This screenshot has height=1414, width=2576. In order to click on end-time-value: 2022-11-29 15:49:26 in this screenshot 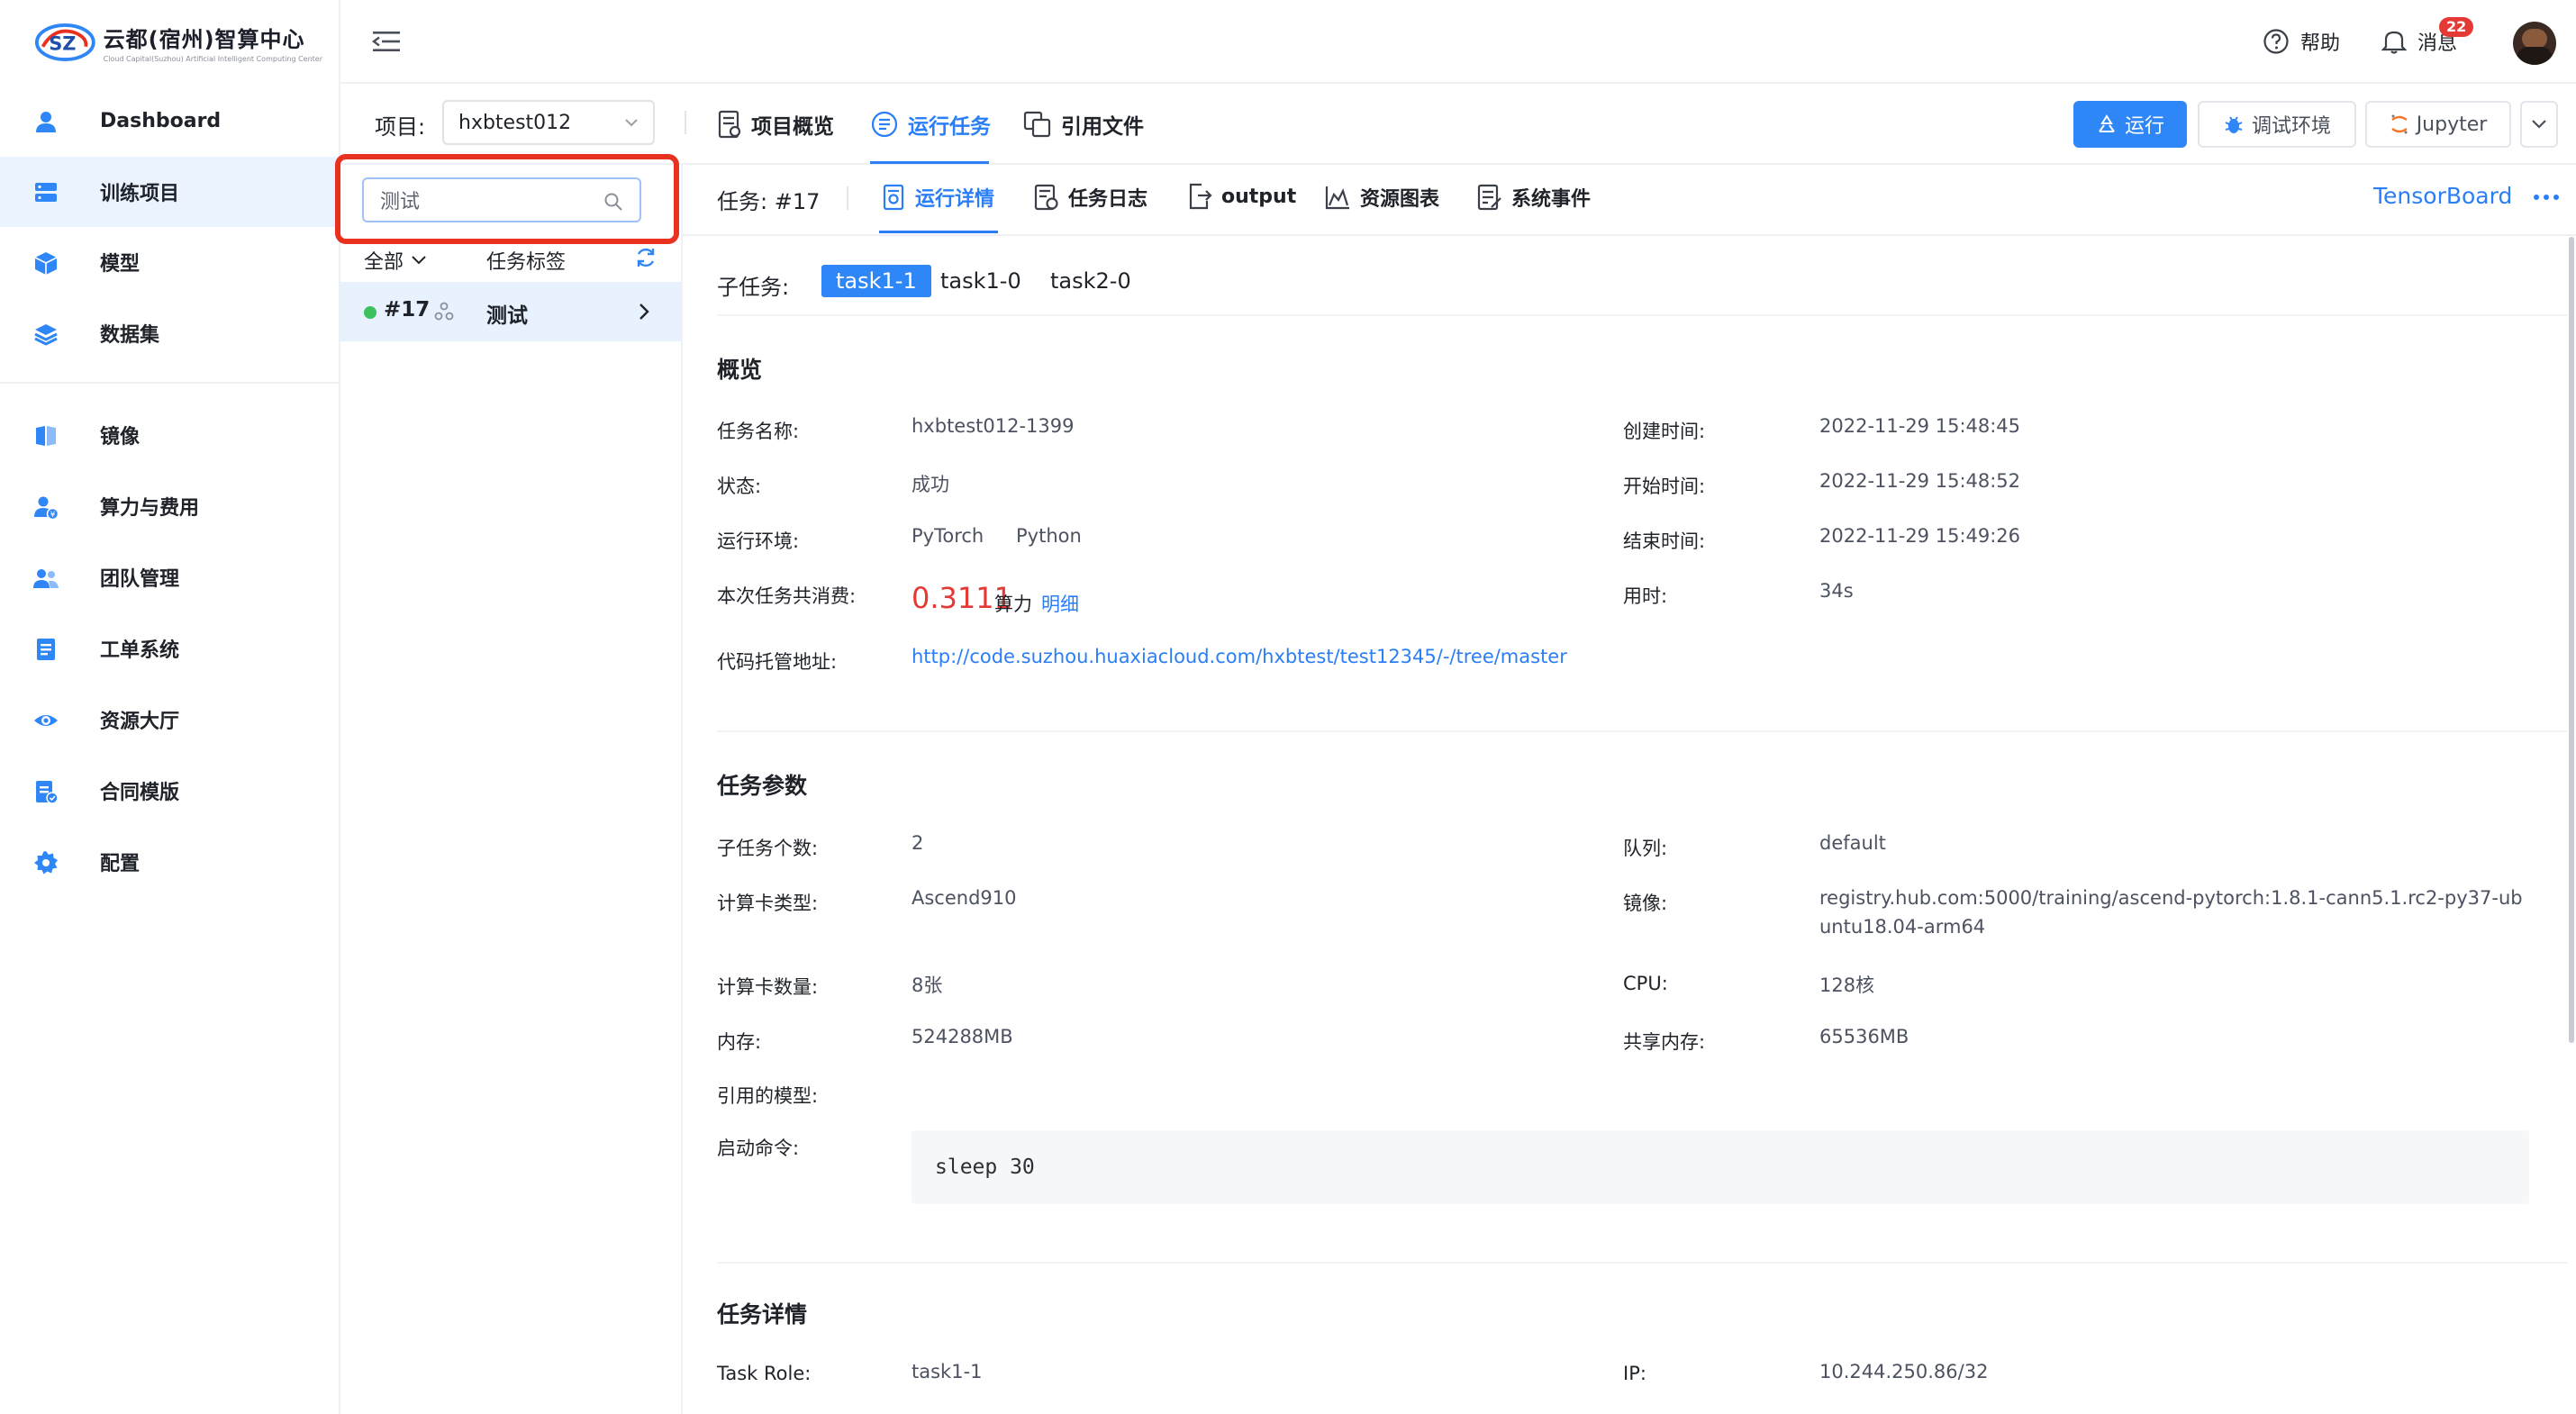, I will do `click(1920, 536)`.